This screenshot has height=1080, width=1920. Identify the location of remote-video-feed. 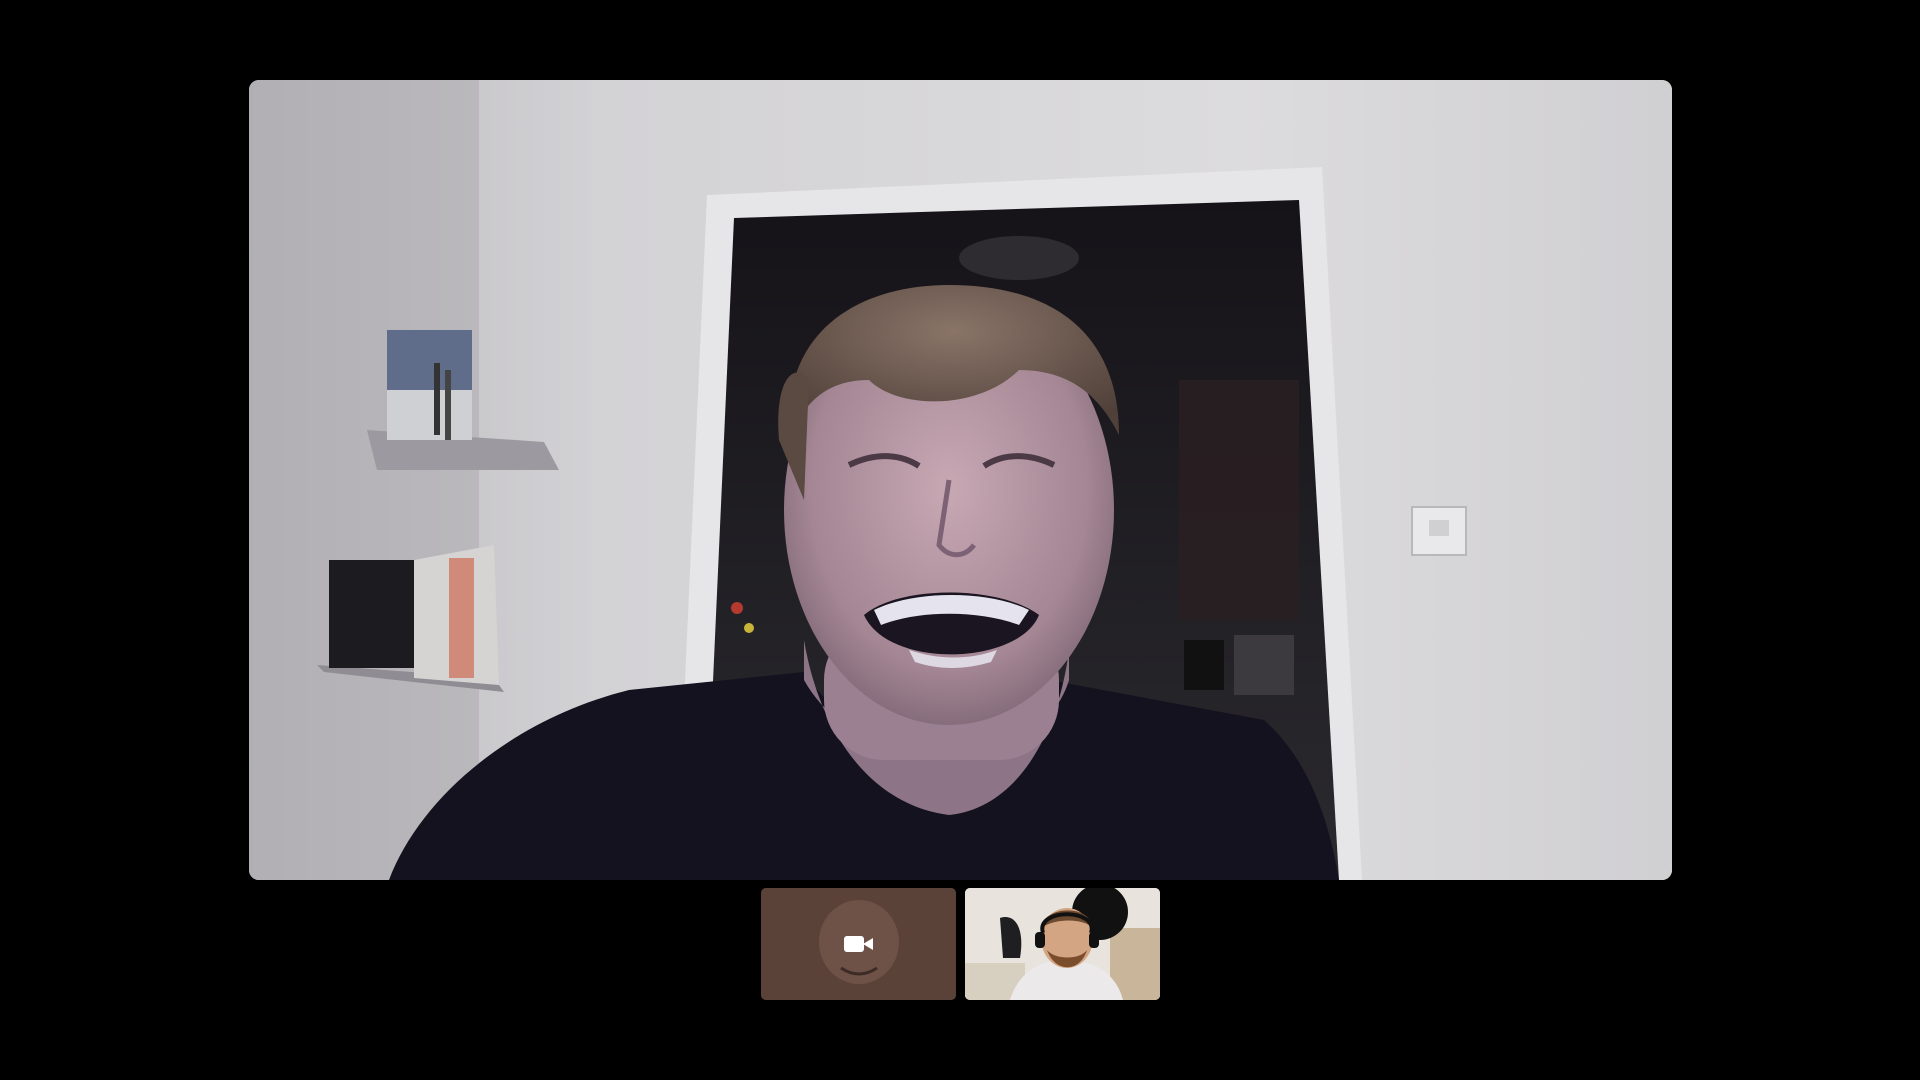
(1062, 944).